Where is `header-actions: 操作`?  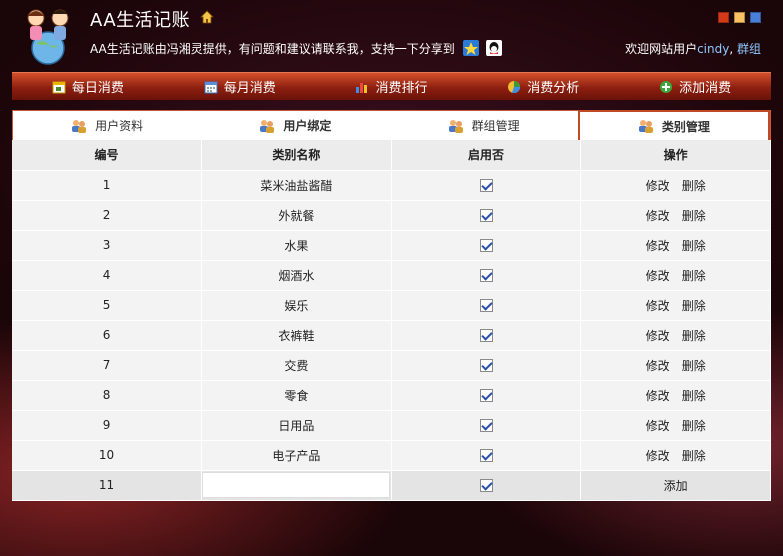
header-actions: 操作 is located at coordinates (675, 155).